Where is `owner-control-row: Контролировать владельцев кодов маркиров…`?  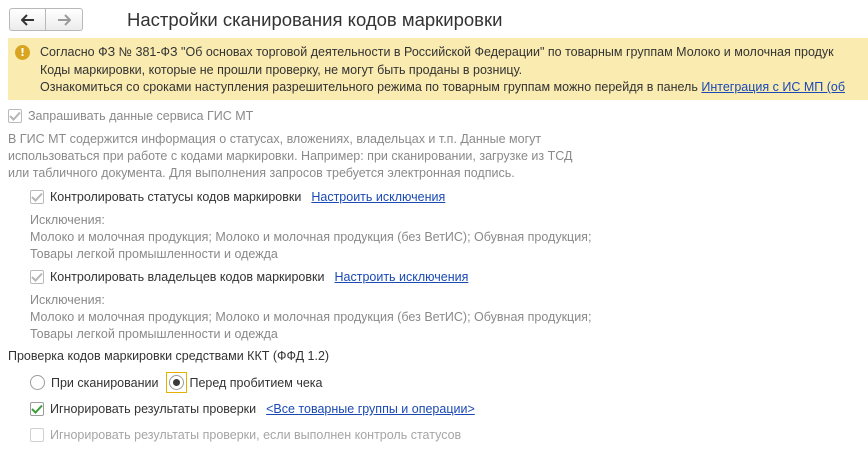
owner-control-row: Контролировать владельцев кодов маркиров… is located at coordinates (249, 277).